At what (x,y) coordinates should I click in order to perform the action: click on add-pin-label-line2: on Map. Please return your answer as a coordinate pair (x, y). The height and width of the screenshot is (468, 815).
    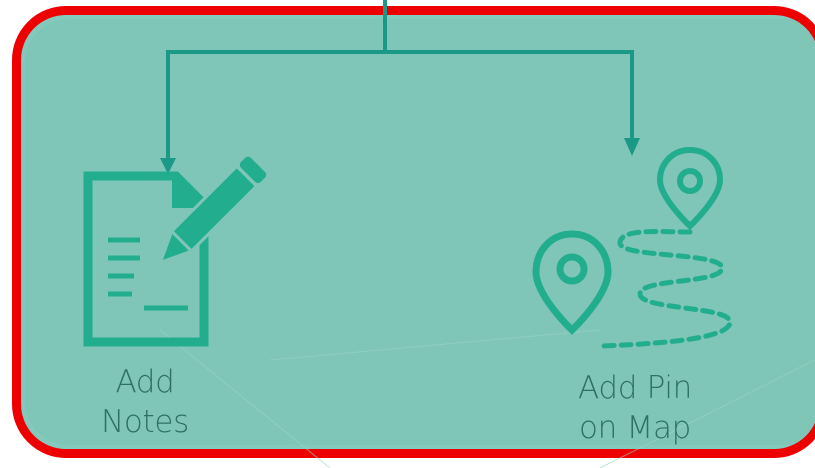
    Looking at the image, I should click on (635, 428).